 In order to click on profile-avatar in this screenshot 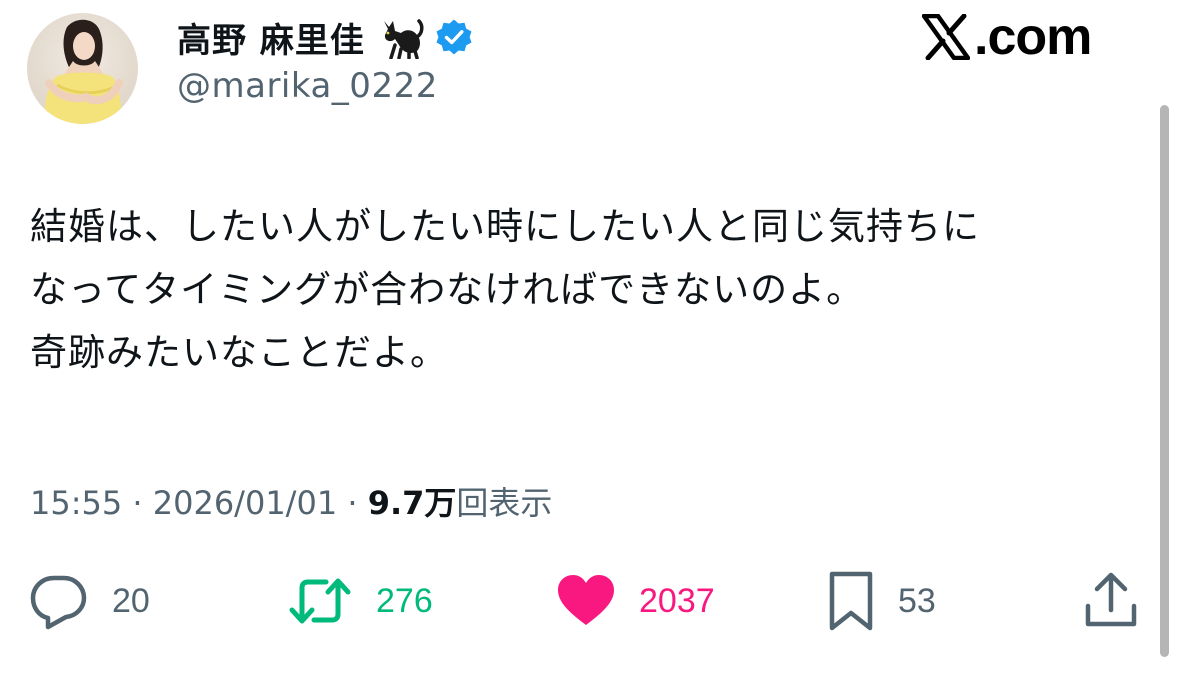, I will do `click(82, 68)`.